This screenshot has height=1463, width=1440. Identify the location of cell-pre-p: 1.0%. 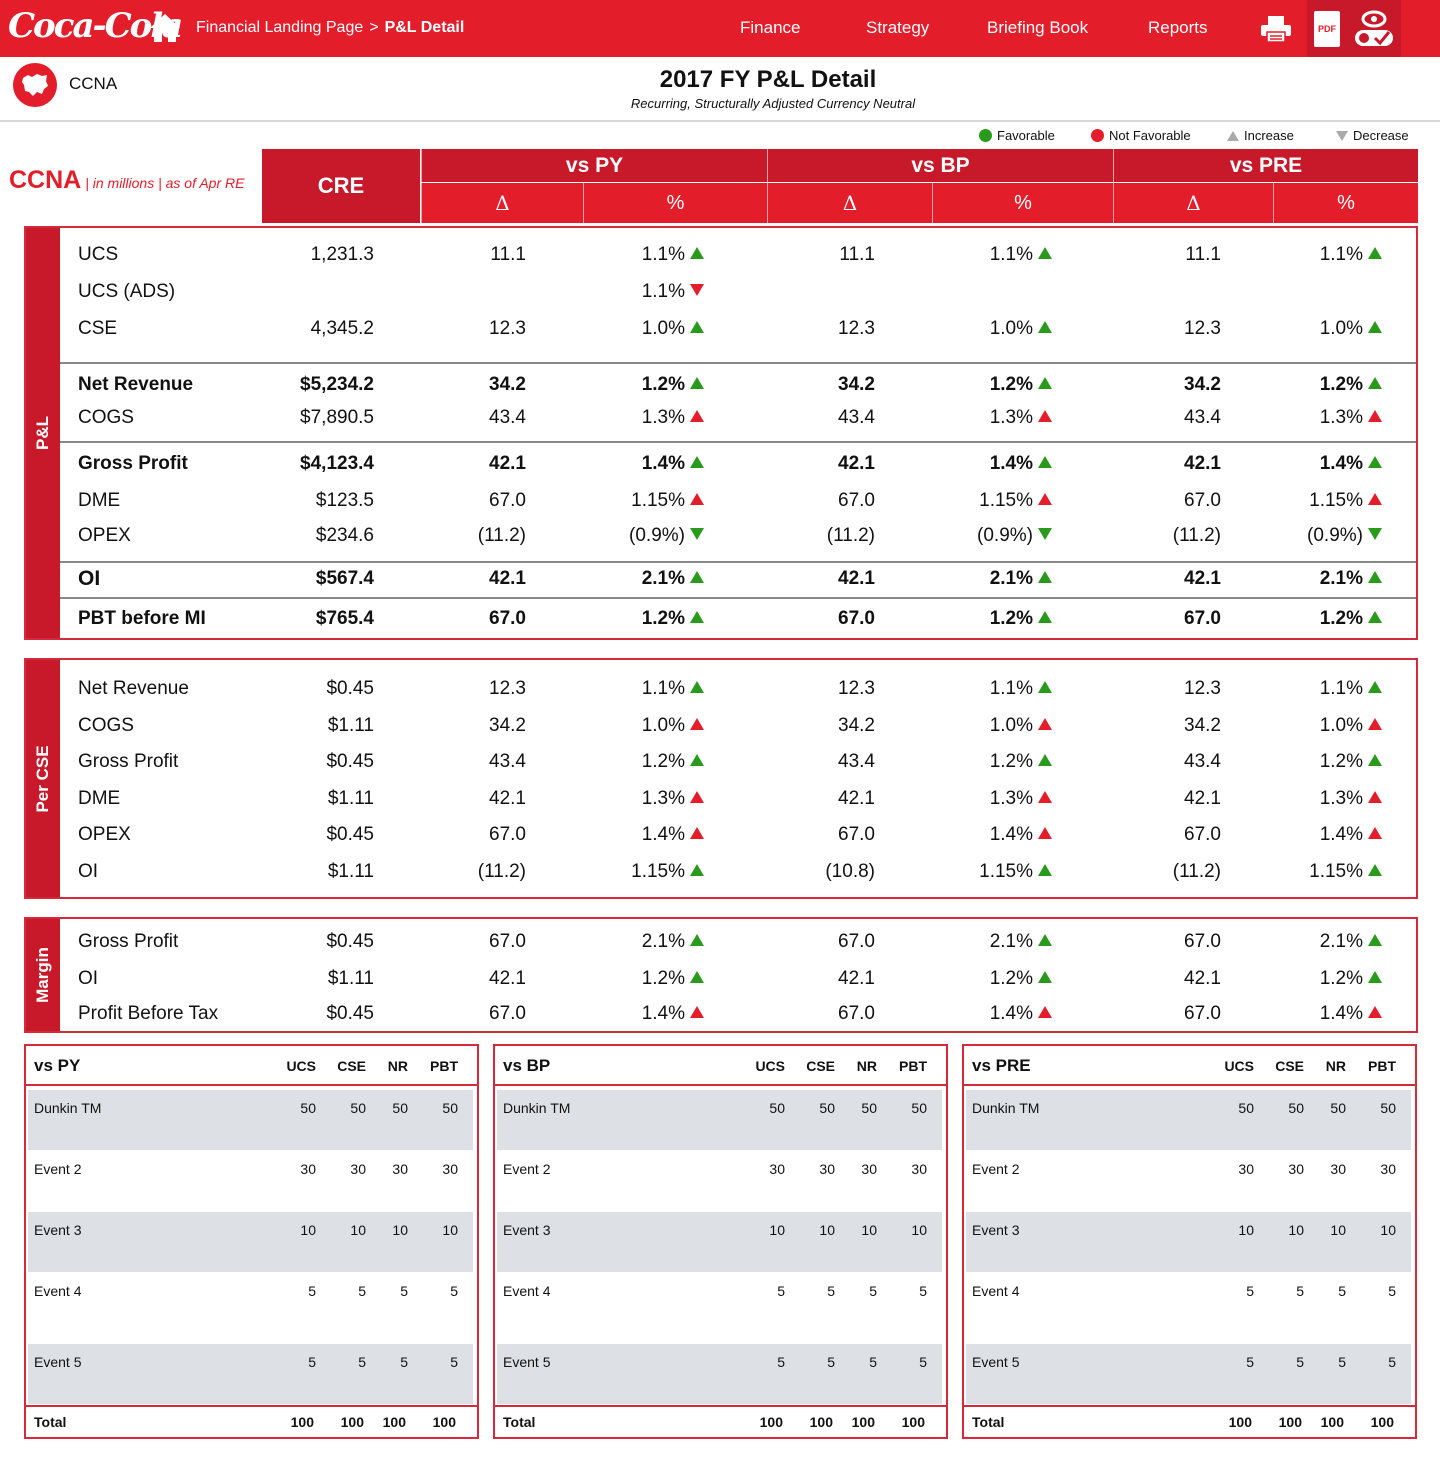
(1351, 726).